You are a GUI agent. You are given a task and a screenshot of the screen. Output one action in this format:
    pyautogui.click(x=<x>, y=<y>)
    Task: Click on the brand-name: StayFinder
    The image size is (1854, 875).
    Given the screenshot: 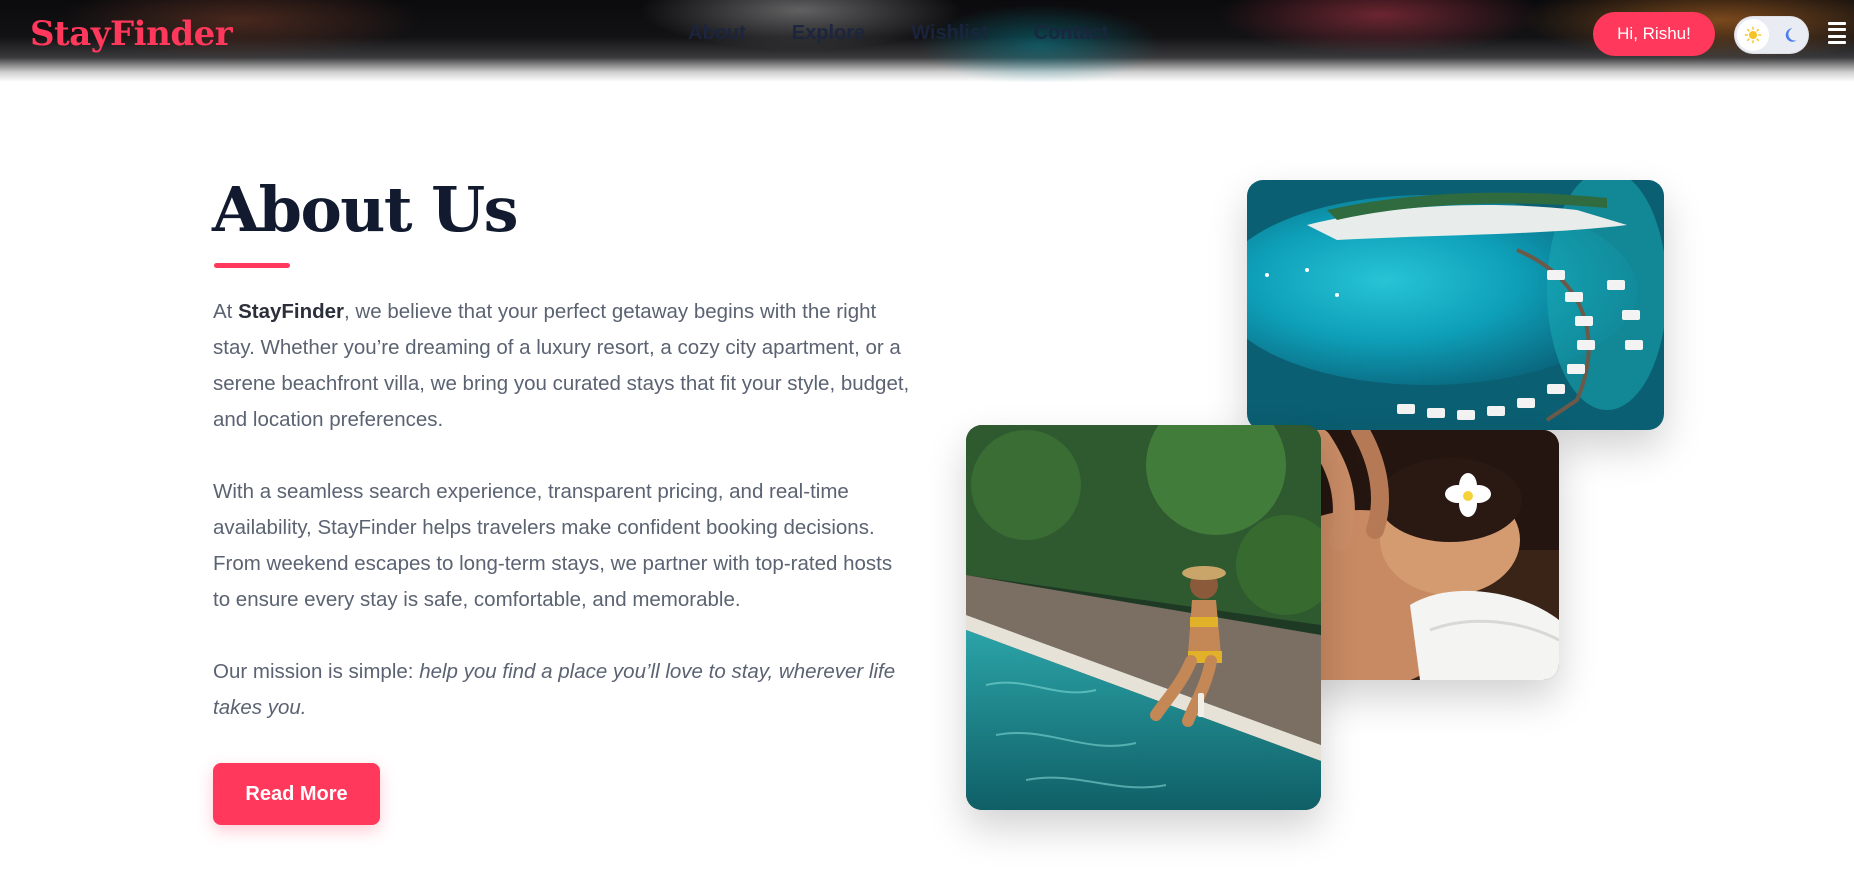 What is the action you would take?
    pyautogui.click(x=291, y=311)
    